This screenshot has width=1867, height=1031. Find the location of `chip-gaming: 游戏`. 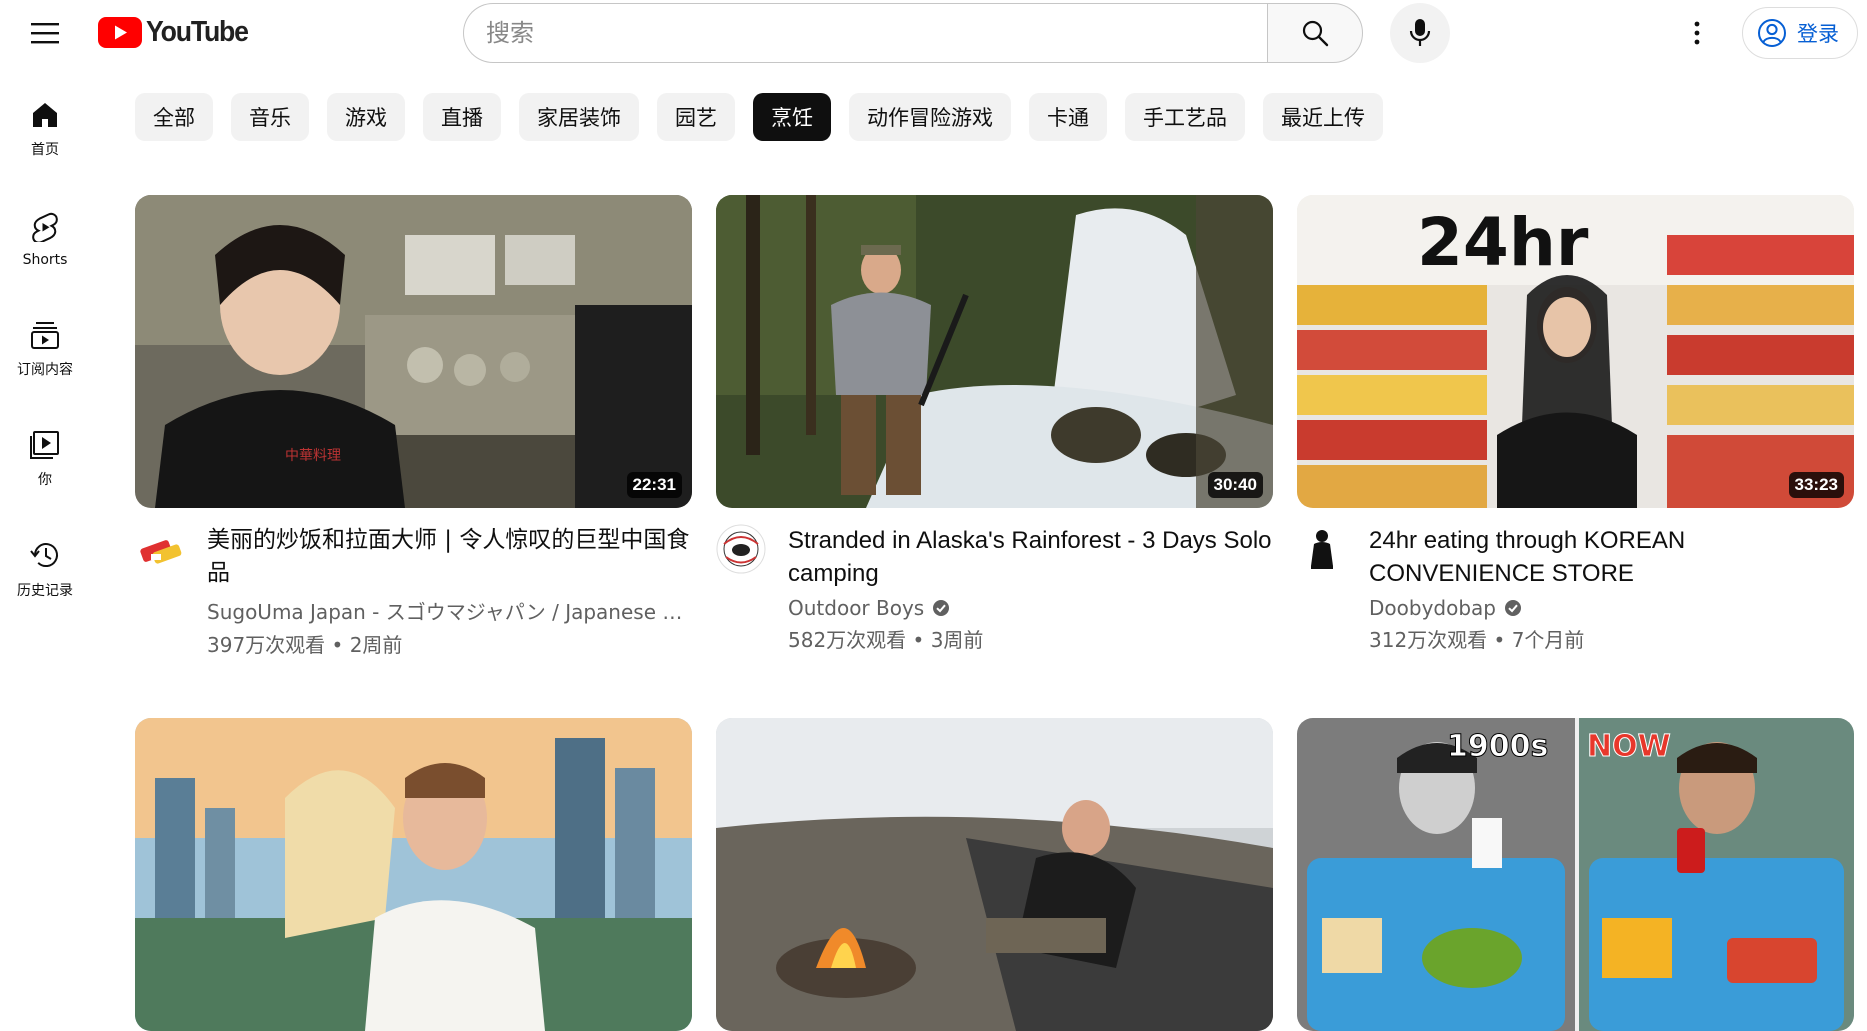

chip-gaming: 游戏 is located at coordinates (366, 117).